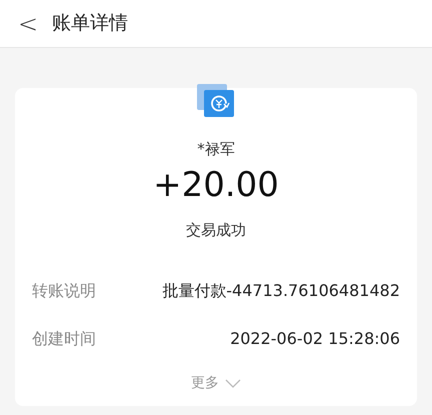 The image size is (432, 415). What do you see at coordinates (64, 291) in the screenshot?
I see `detail-label: 转账说明` at bounding box center [64, 291].